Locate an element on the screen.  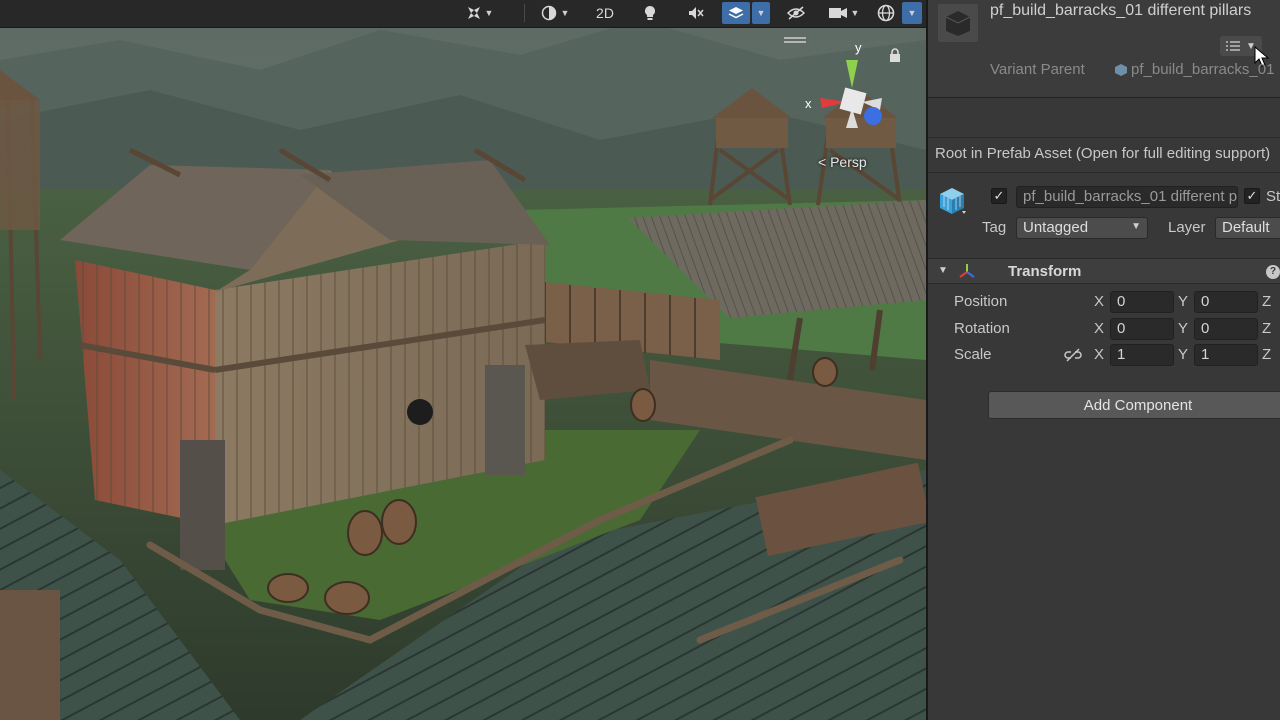
transform-component-header: ▼ Transform ? is located at coordinates (1104, 271).